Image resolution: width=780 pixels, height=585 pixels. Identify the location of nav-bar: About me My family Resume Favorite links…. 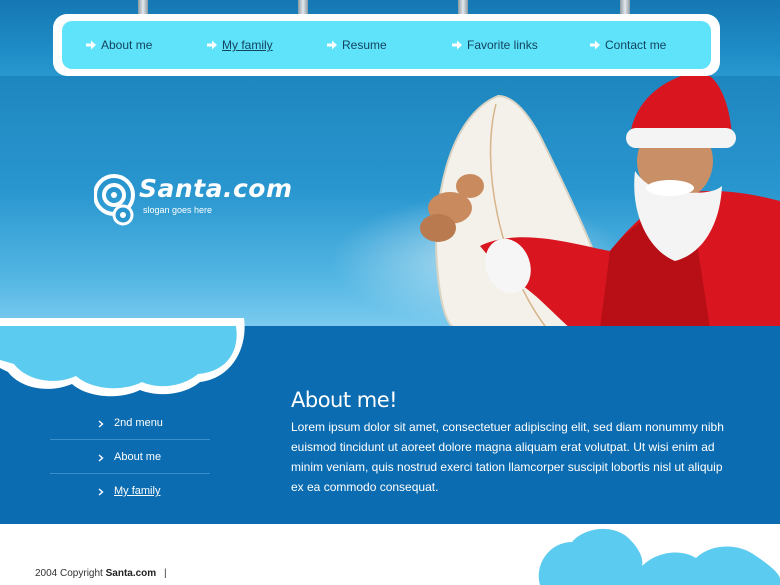
(386, 45).